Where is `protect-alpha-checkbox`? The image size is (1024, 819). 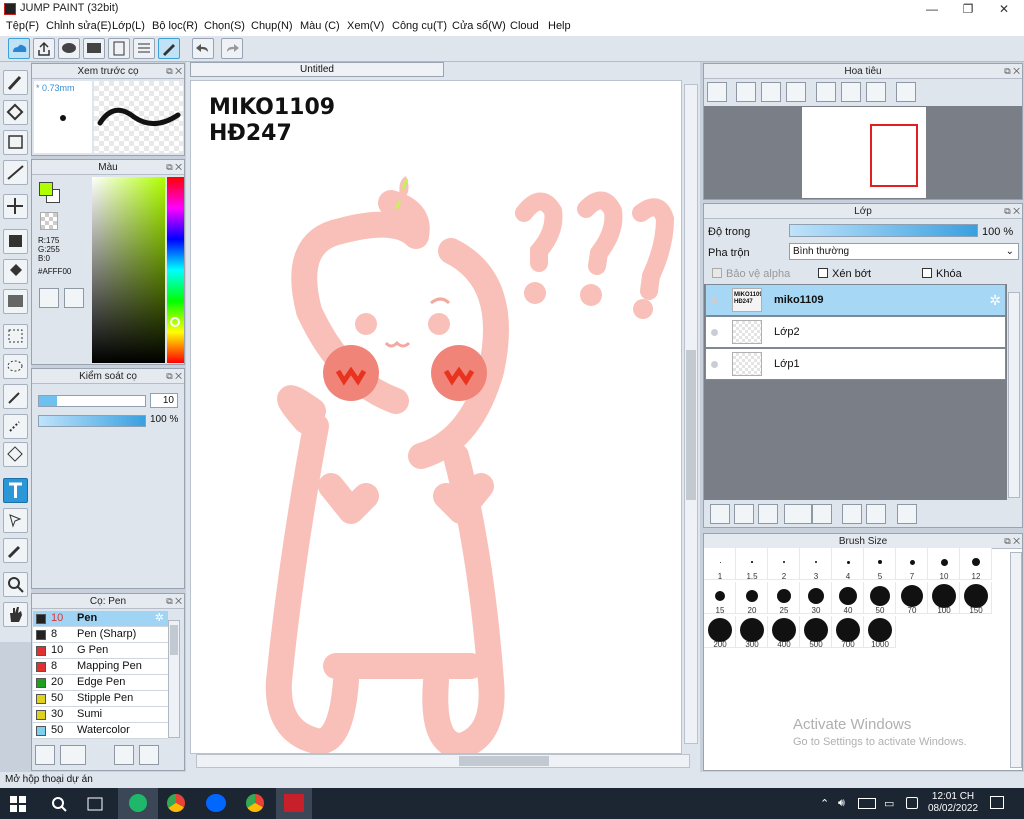
protect-alpha-checkbox is located at coordinates (717, 273).